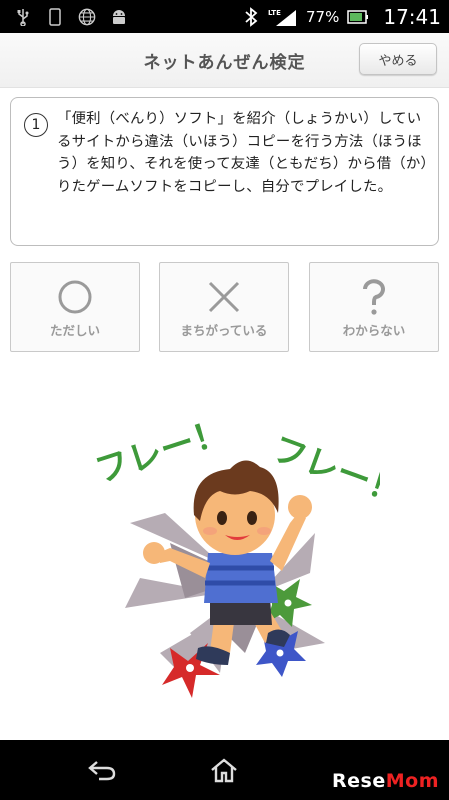 This screenshot has width=449, height=800. I want to click on watermark: ReseMom, so click(385, 781).